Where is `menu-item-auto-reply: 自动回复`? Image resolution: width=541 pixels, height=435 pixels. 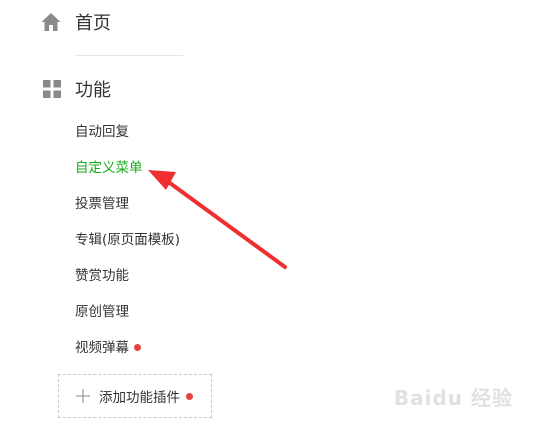
menu-item-auto-reply: 自动回复 is located at coordinates (127, 137).